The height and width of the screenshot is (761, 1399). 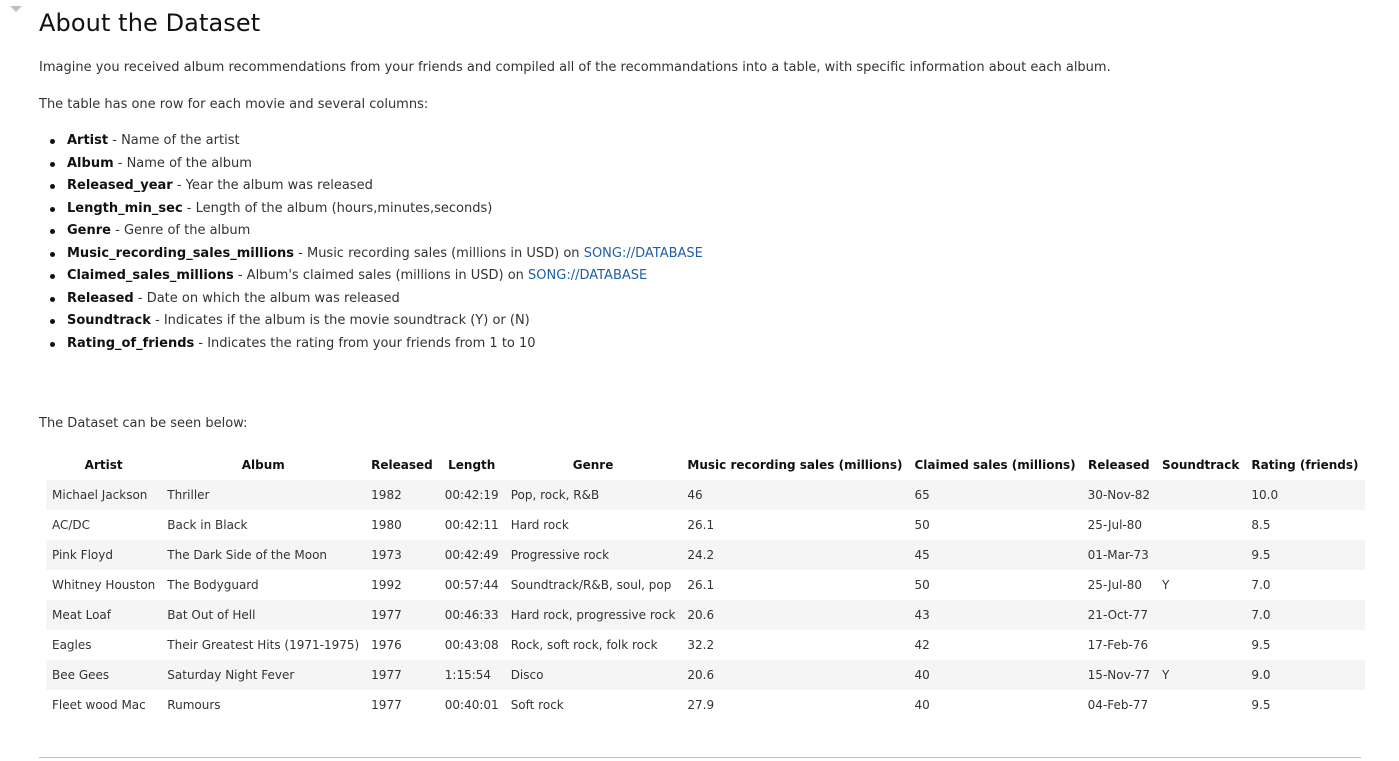 I want to click on page-title: About the Dataset, so click(x=150, y=23).